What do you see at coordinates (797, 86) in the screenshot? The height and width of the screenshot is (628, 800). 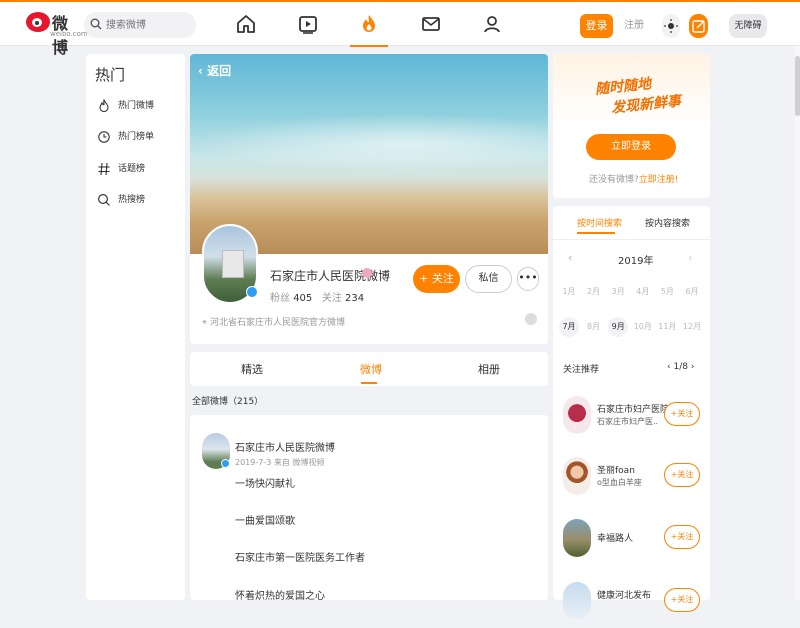 I see `scrollbar-thumb` at bounding box center [797, 86].